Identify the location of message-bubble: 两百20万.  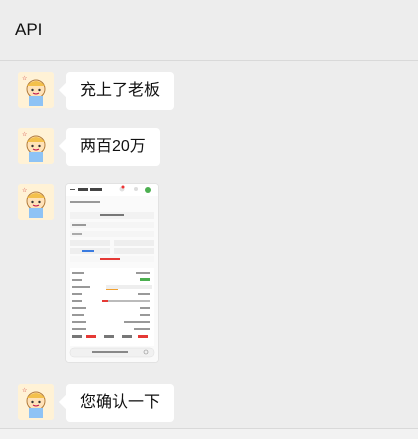
(113, 147).